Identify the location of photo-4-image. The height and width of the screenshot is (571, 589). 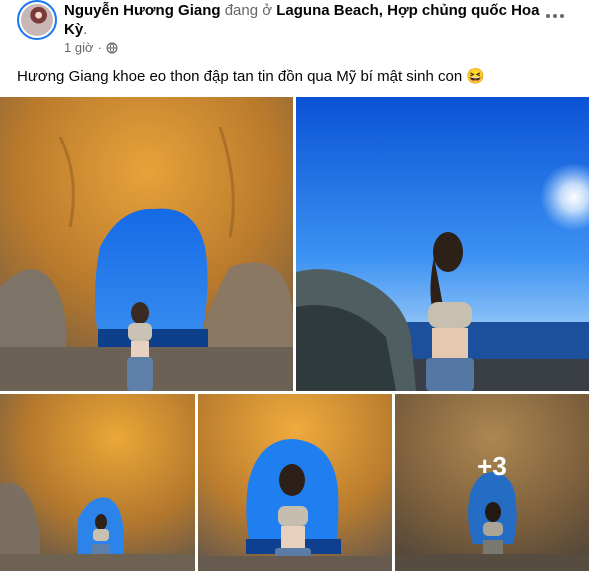
(295, 482).